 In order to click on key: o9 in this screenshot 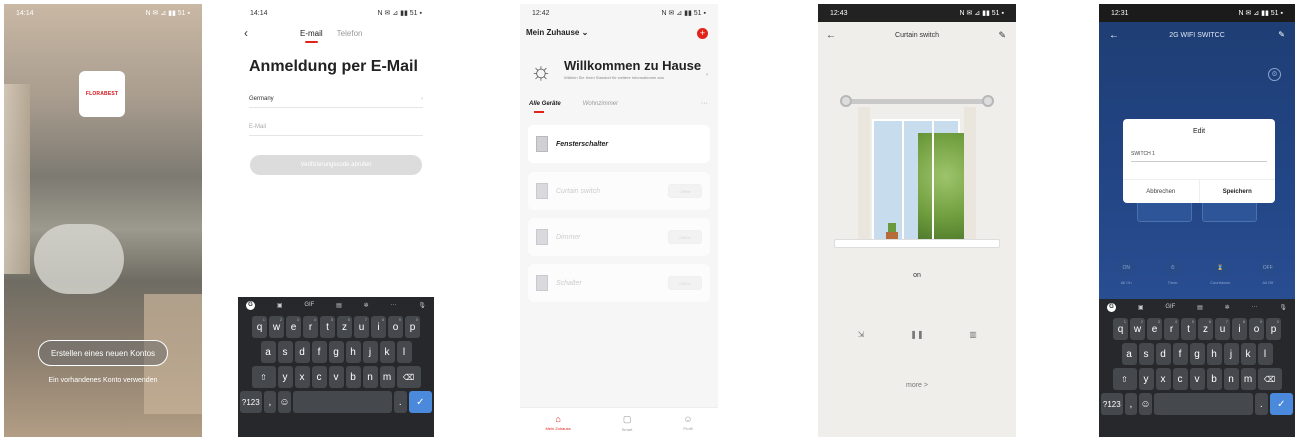, I will do `click(1256, 329)`.